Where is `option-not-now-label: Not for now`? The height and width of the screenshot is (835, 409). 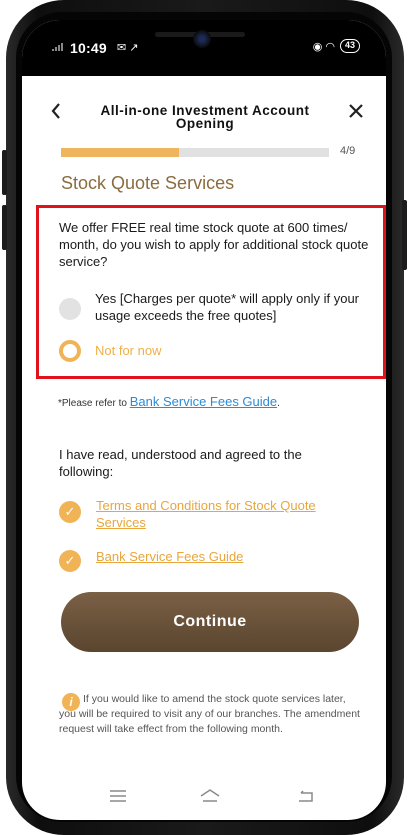
option-not-now-label: Not for now is located at coordinates (128, 350).